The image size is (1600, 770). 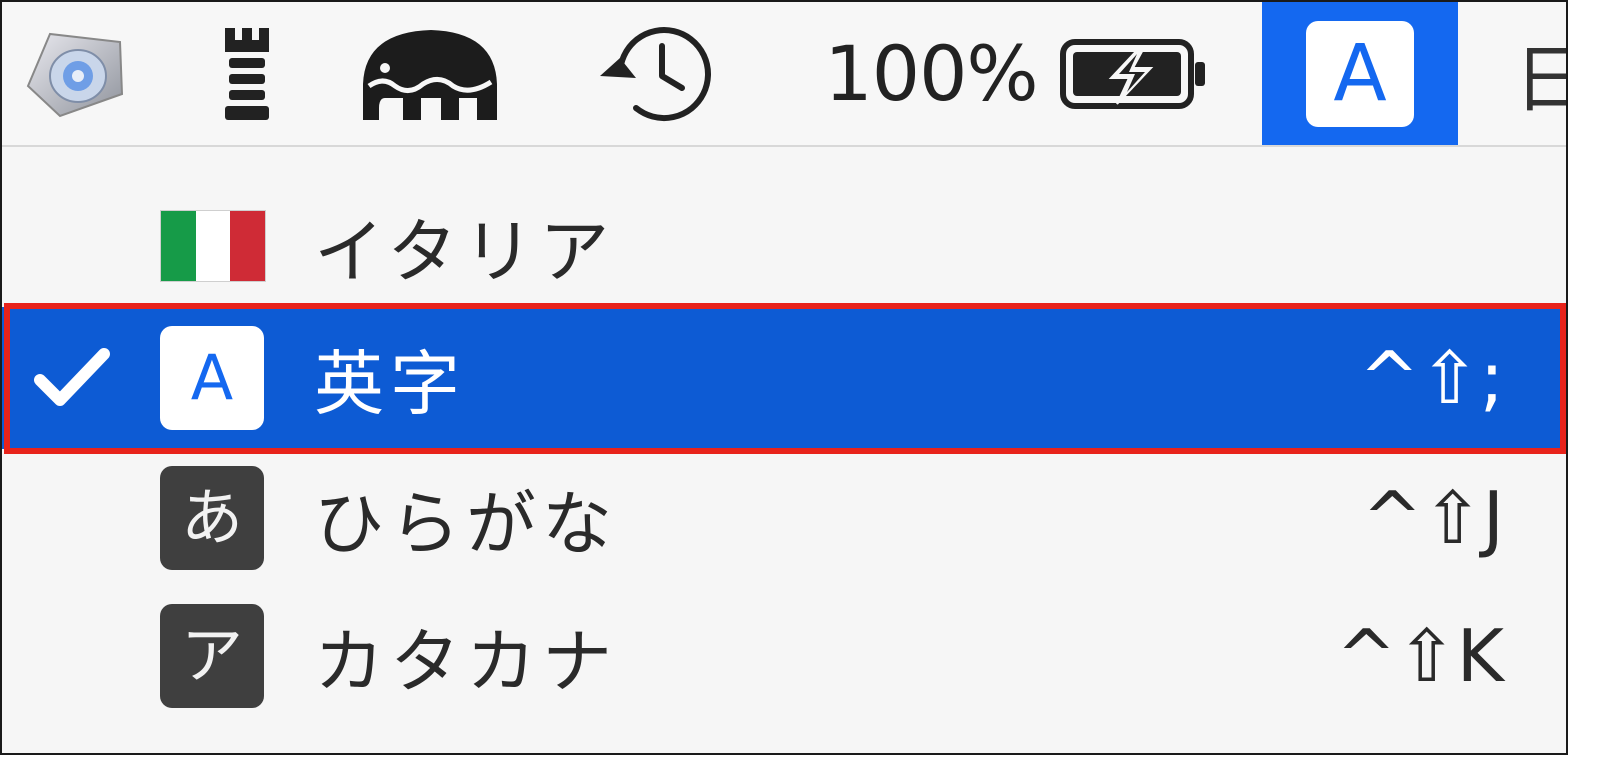 I want to click on input-source-menu: A, so click(x=1360, y=73).